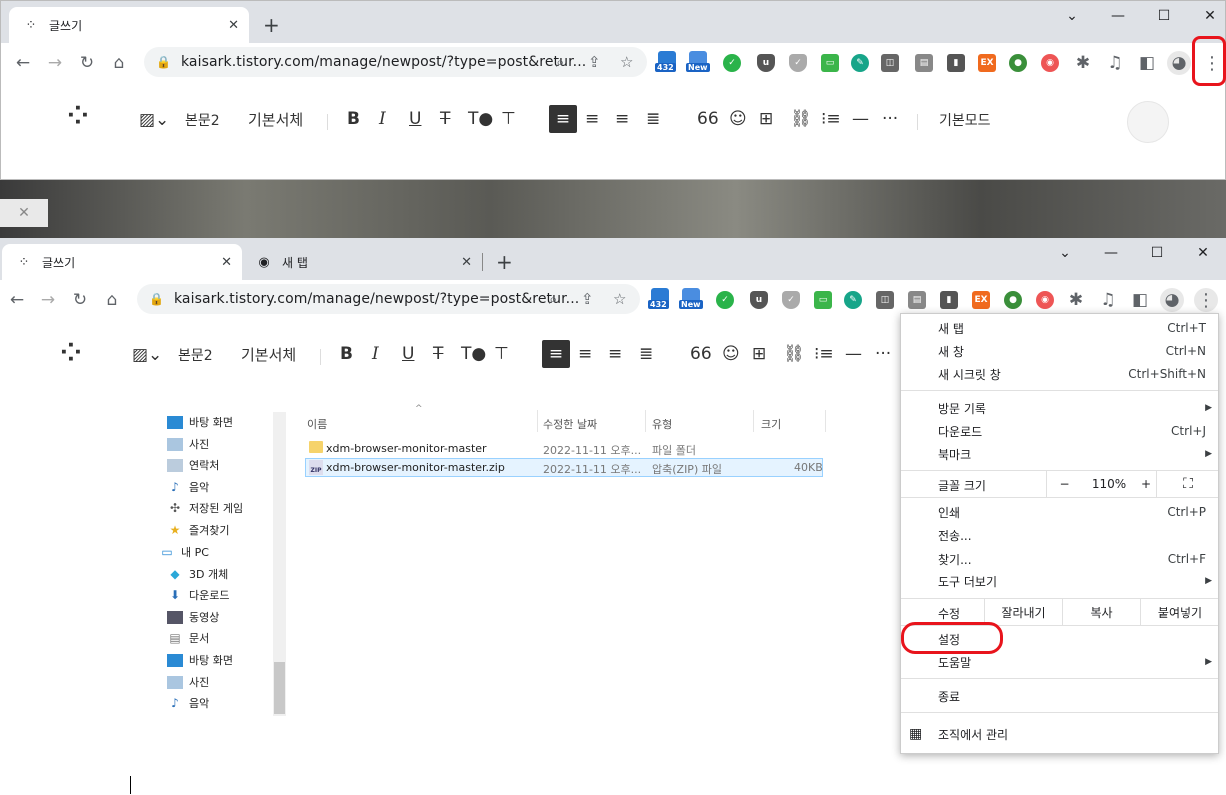 The width and height of the screenshot is (1226, 795). I want to click on bottom-align-center-icon: ≡, so click(585, 354).